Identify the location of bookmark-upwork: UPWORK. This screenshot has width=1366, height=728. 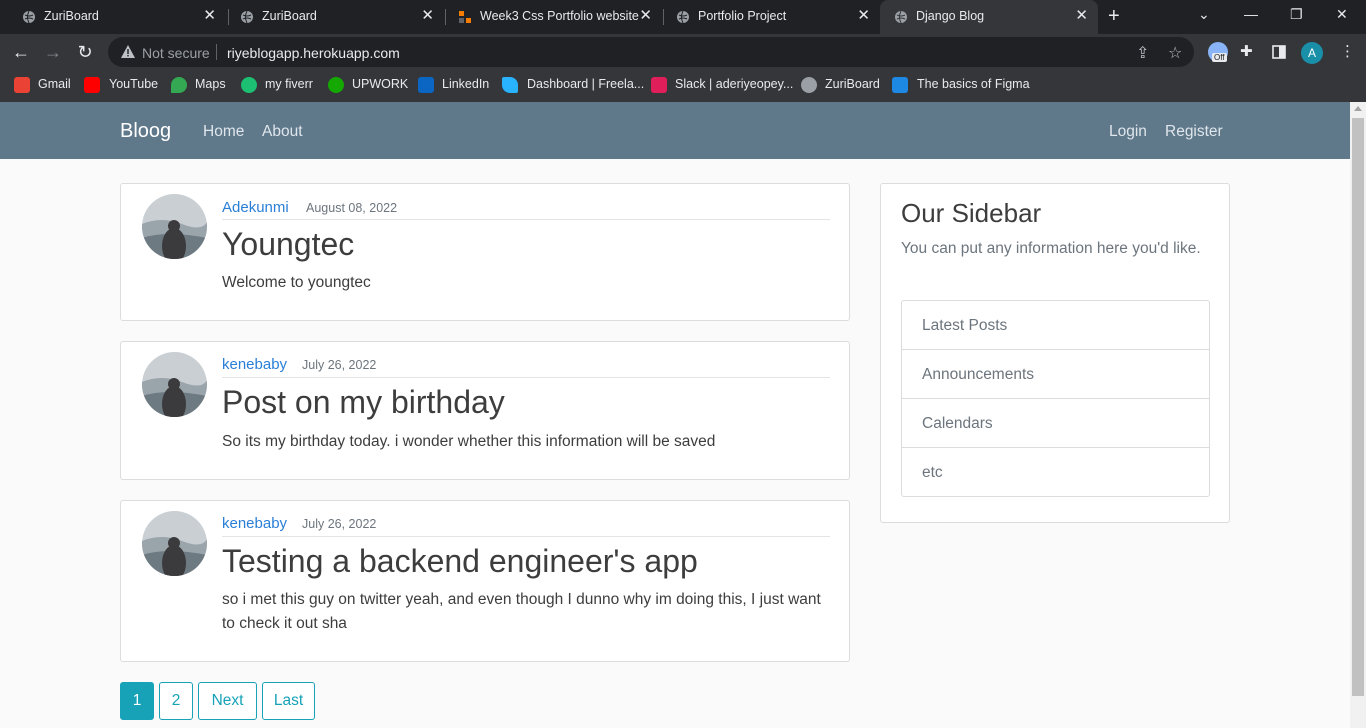
(380, 84).